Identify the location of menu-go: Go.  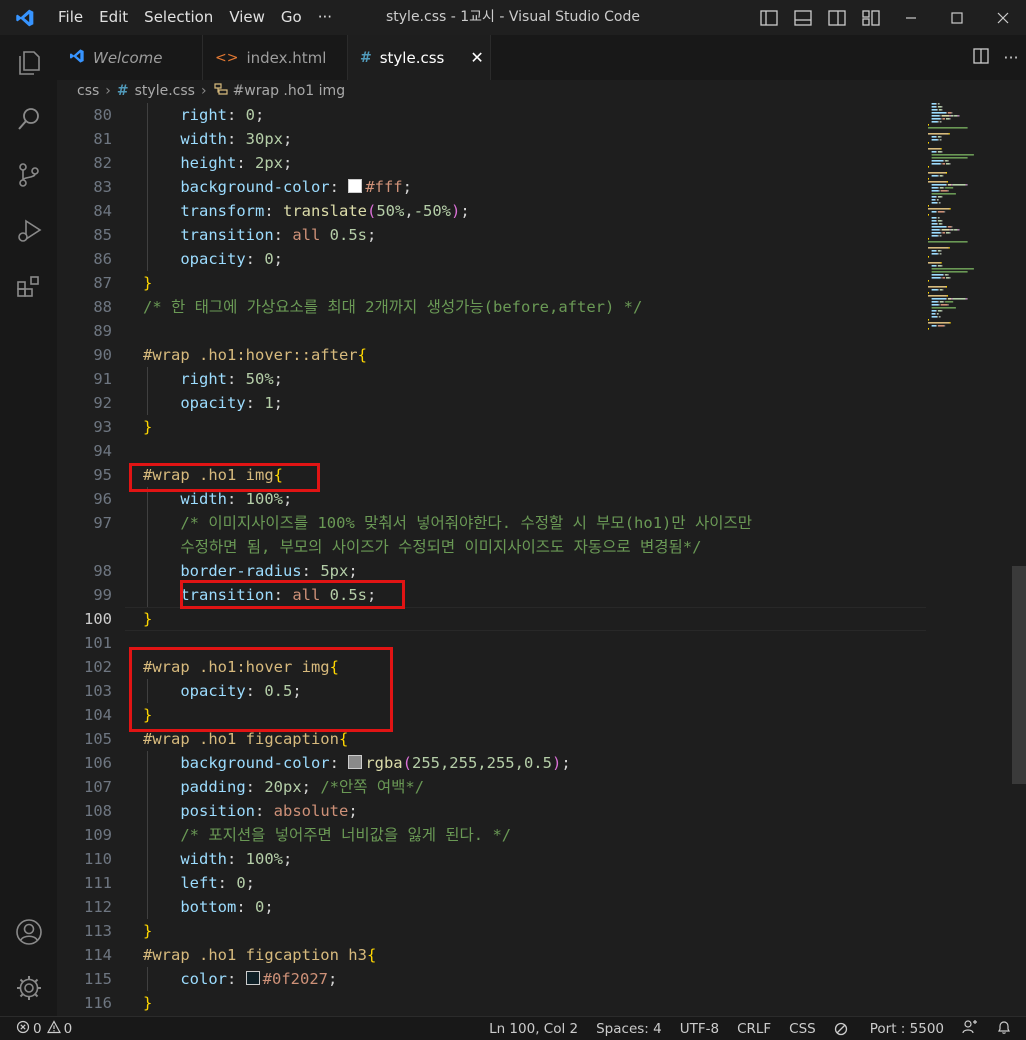
(291, 17).